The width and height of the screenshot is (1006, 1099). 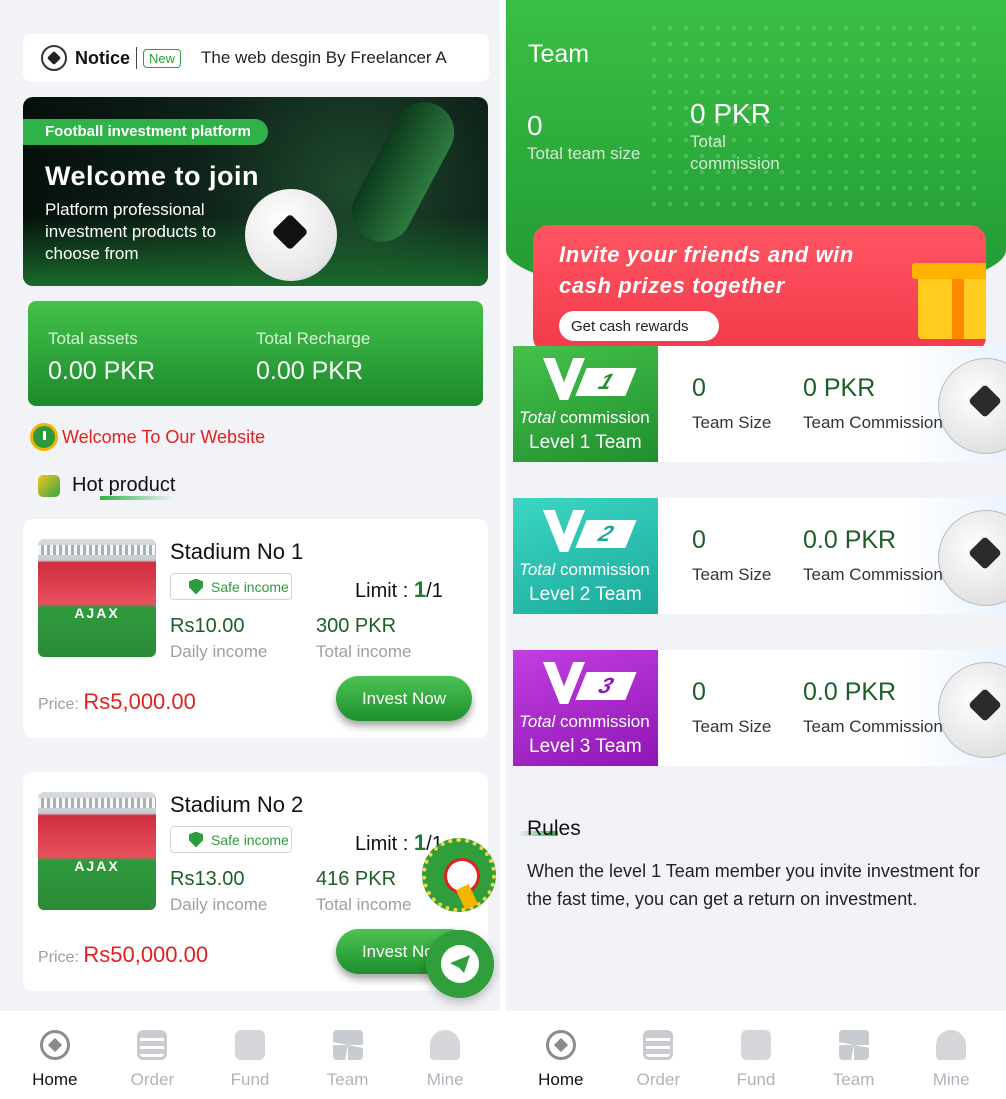 What do you see at coordinates (347, 1079) in the screenshot?
I see `tab-label: Team` at bounding box center [347, 1079].